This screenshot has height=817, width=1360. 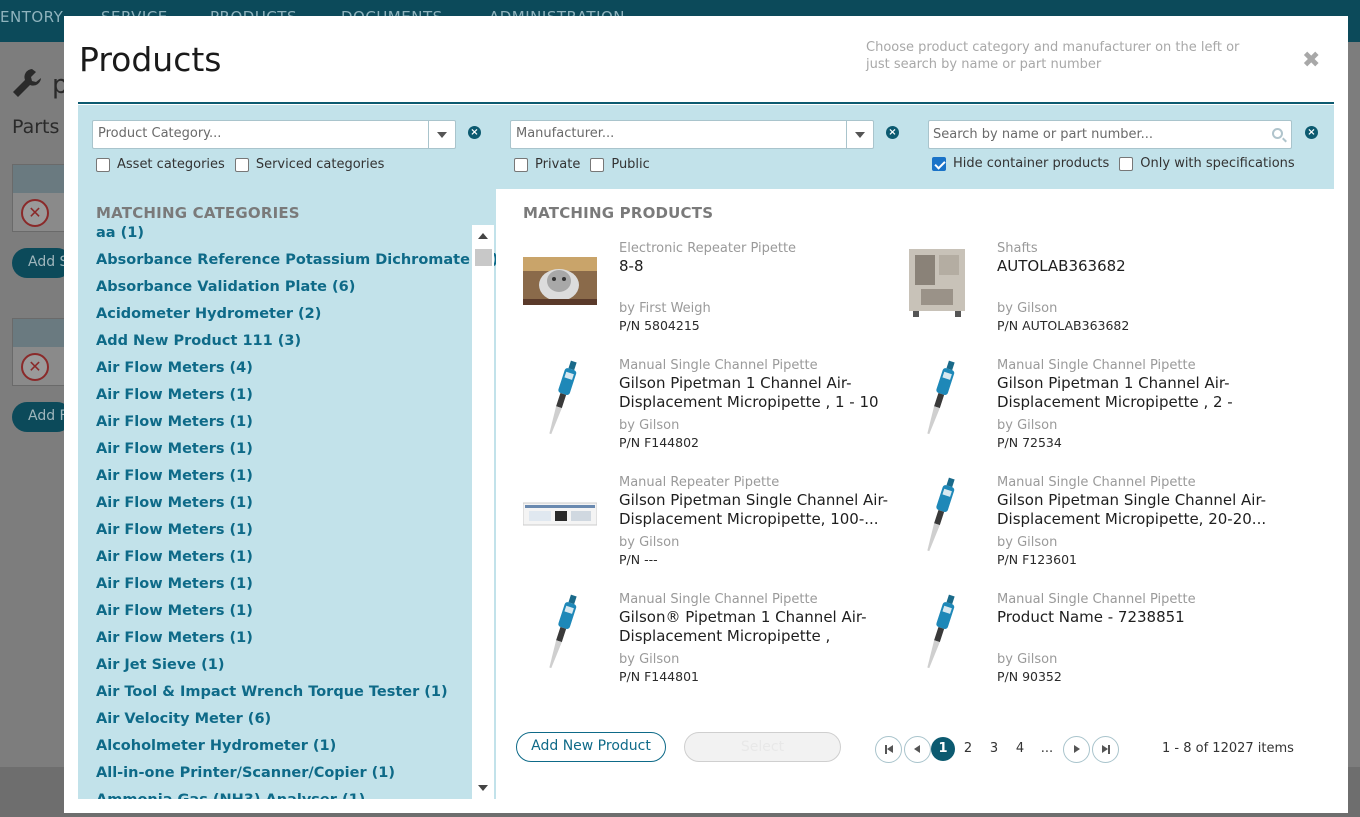 I want to click on only-specs-label: Only with specifications, so click(x=1217, y=163).